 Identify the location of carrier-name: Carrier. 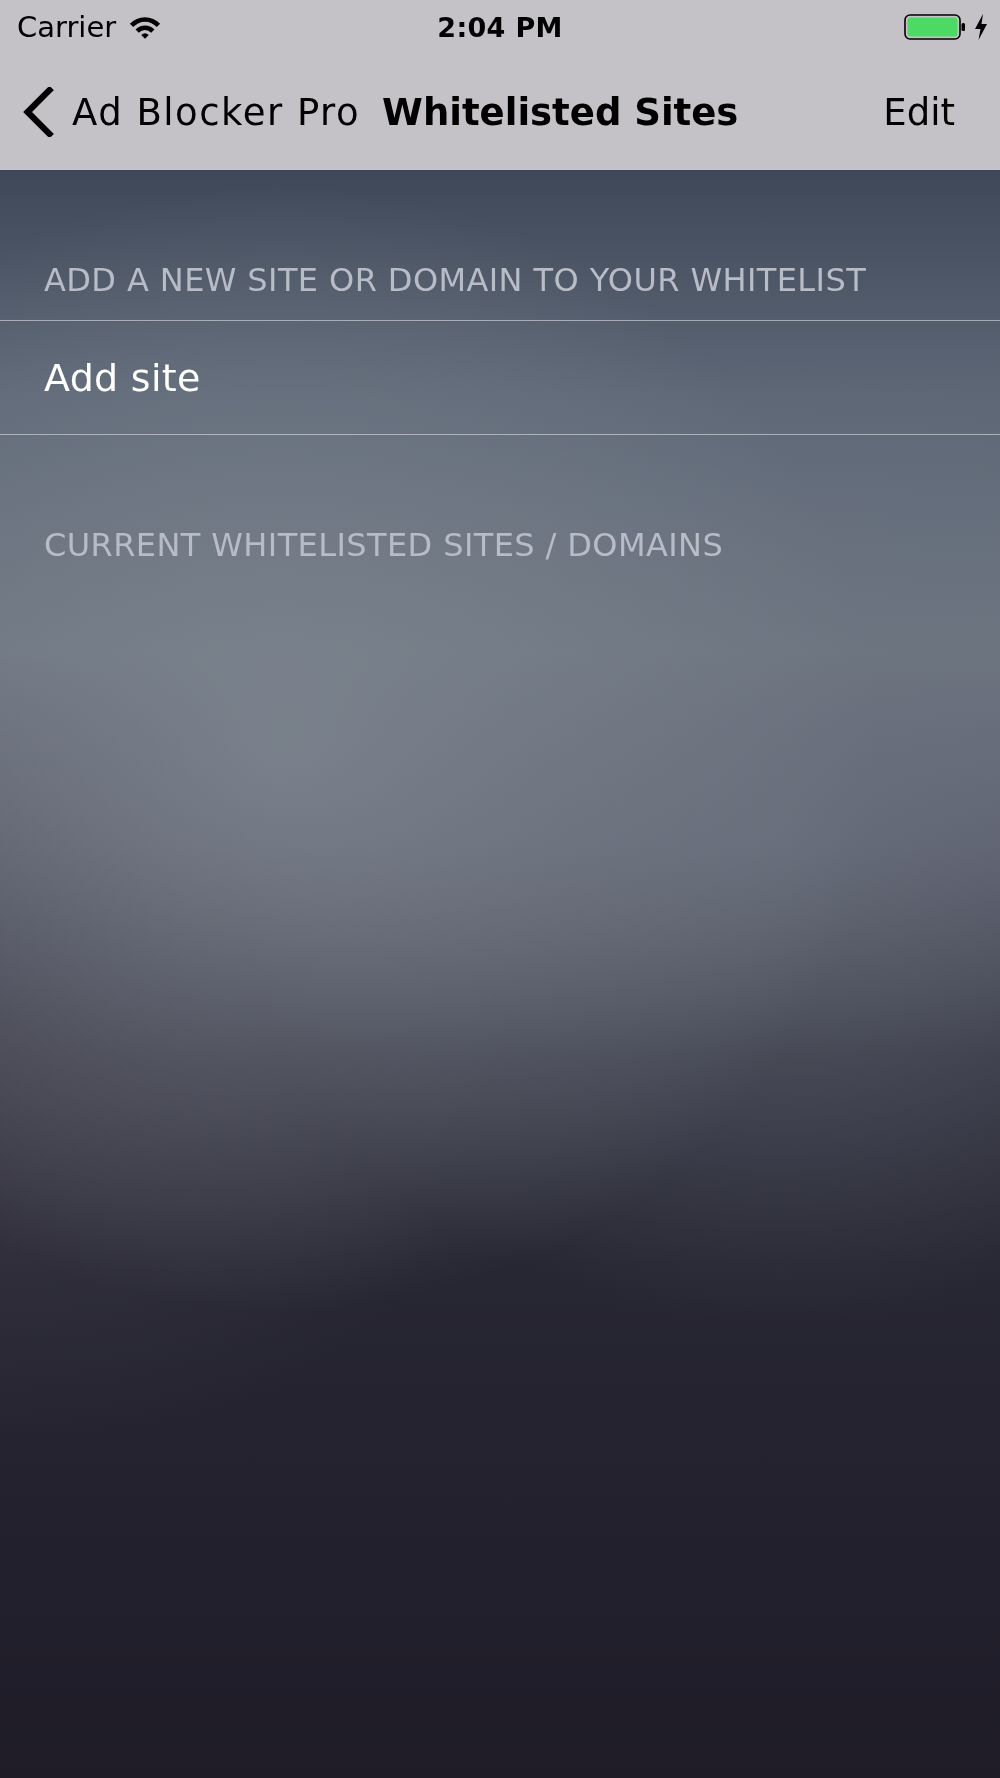
(67, 27).